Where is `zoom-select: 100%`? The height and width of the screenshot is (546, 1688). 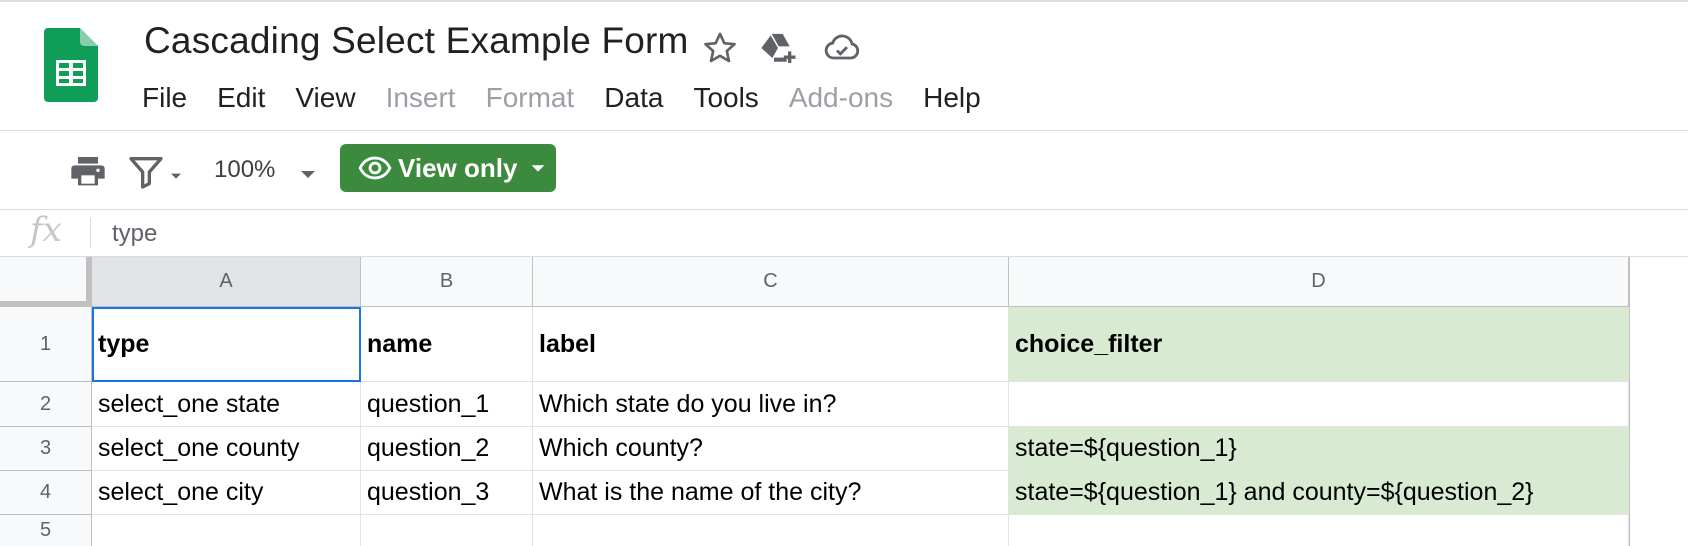
zoom-select: 100% is located at coordinates (244, 170).